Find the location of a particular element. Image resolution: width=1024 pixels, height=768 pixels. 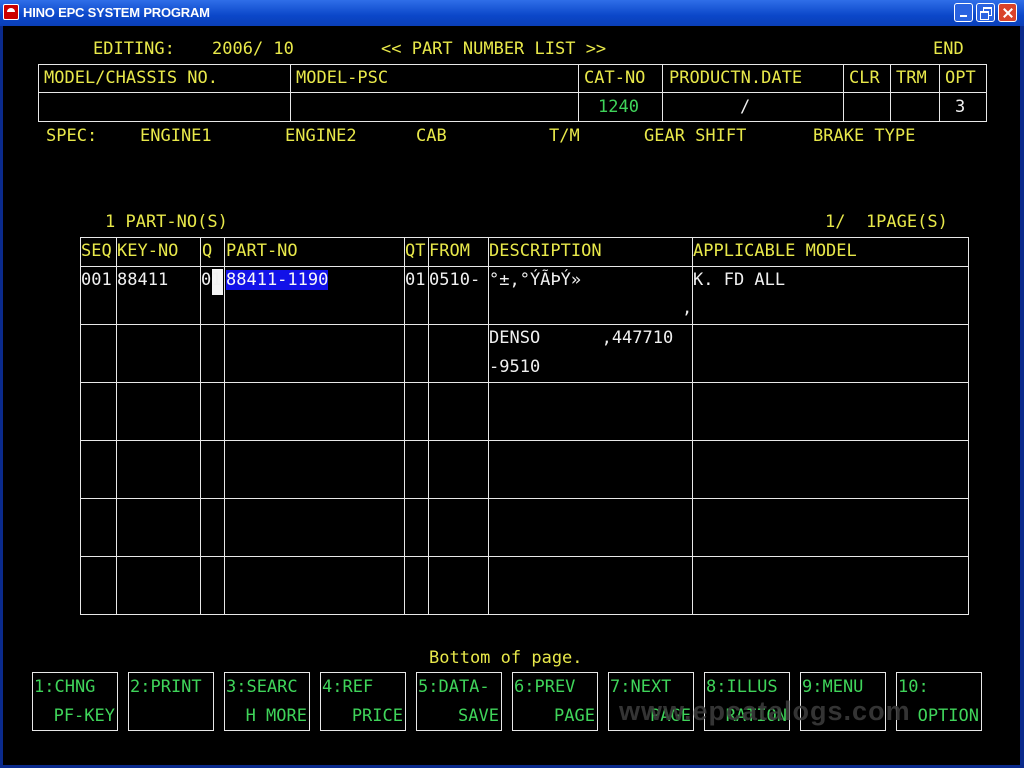

col-q: Q is located at coordinates (207, 251).